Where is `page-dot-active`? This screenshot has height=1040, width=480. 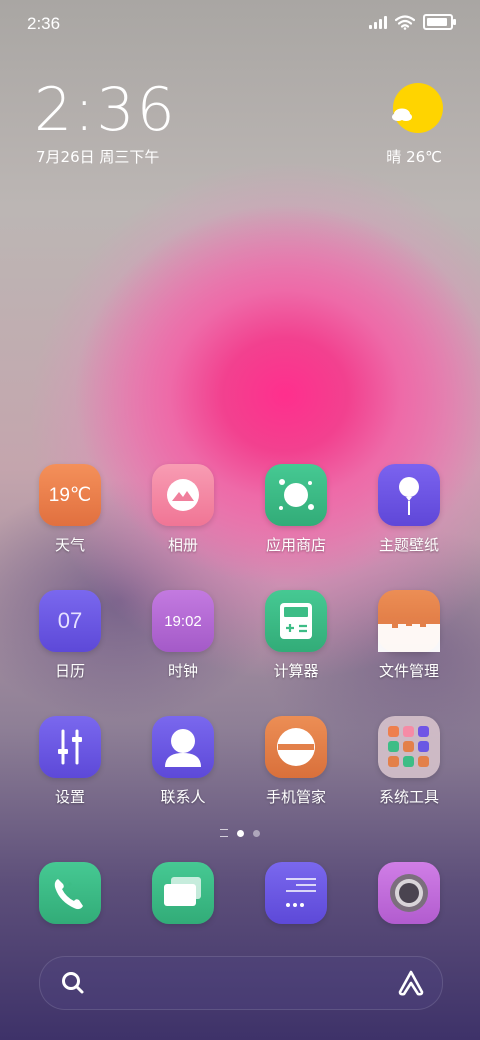 page-dot-active is located at coordinates (240, 833).